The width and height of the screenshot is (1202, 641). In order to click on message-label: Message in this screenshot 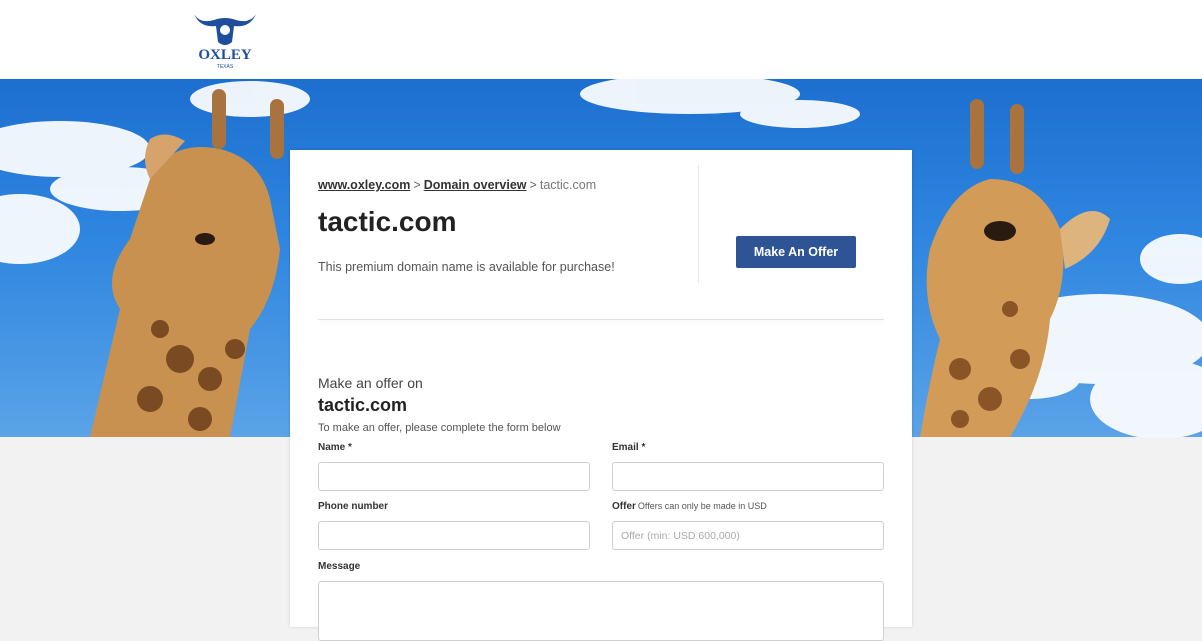, I will do `click(339, 566)`.